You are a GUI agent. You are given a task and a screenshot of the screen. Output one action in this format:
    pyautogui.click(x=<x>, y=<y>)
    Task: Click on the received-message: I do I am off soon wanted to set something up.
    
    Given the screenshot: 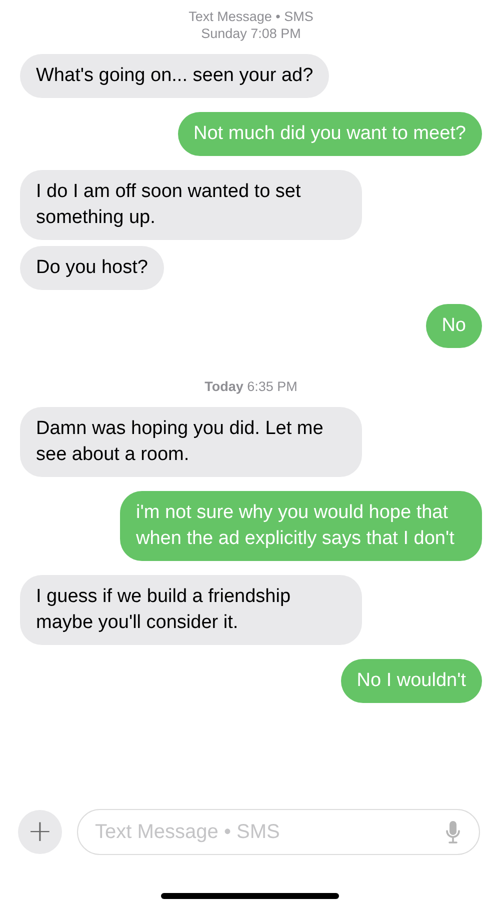 What is the action you would take?
    pyautogui.click(x=191, y=205)
    